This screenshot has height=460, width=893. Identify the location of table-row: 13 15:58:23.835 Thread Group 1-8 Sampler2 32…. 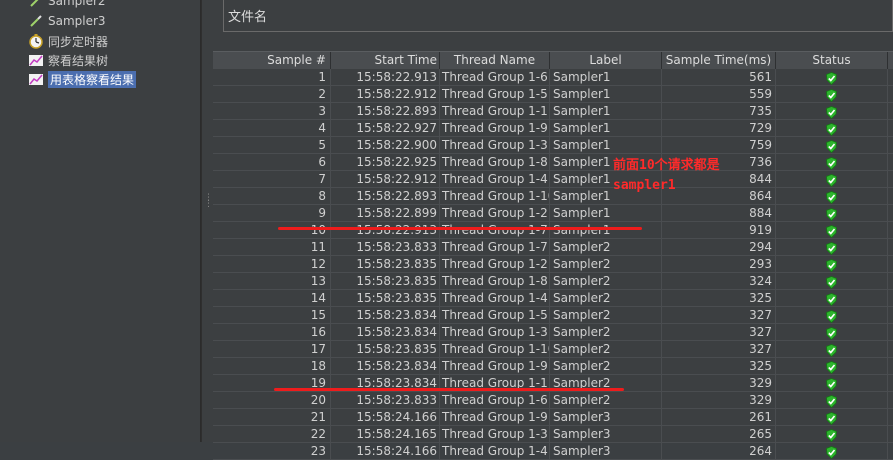
(553, 281).